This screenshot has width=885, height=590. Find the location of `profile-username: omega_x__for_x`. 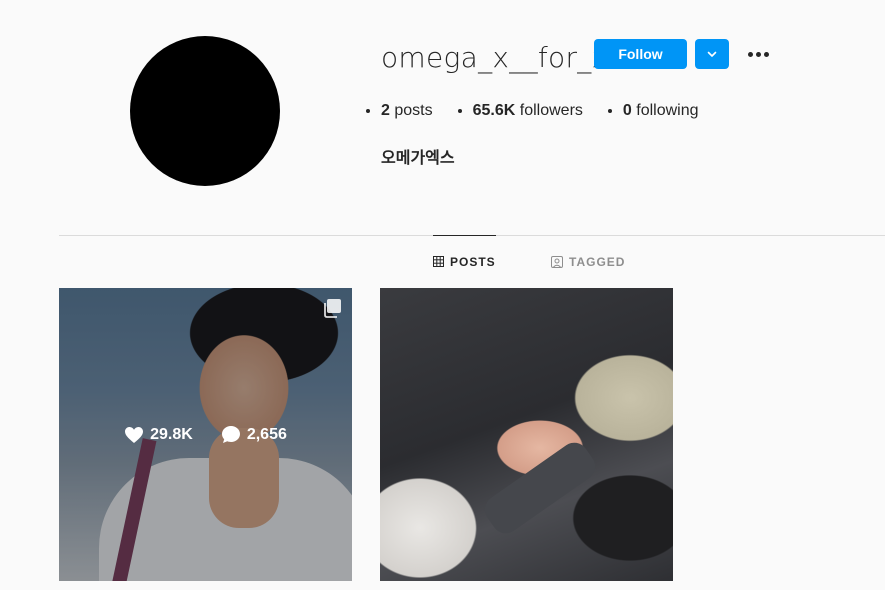

profile-username: omega_x__for_x is located at coordinates (495, 57).